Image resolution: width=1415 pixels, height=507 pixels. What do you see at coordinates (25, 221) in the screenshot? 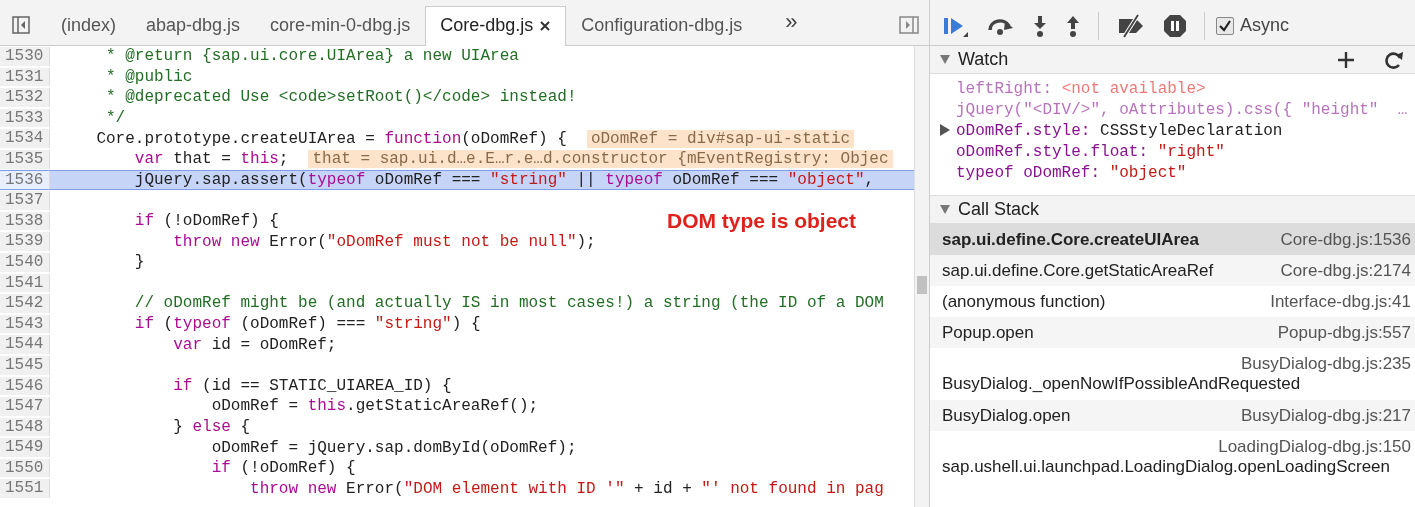
I see `line-number: 1538` at bounding box center [25, 221].